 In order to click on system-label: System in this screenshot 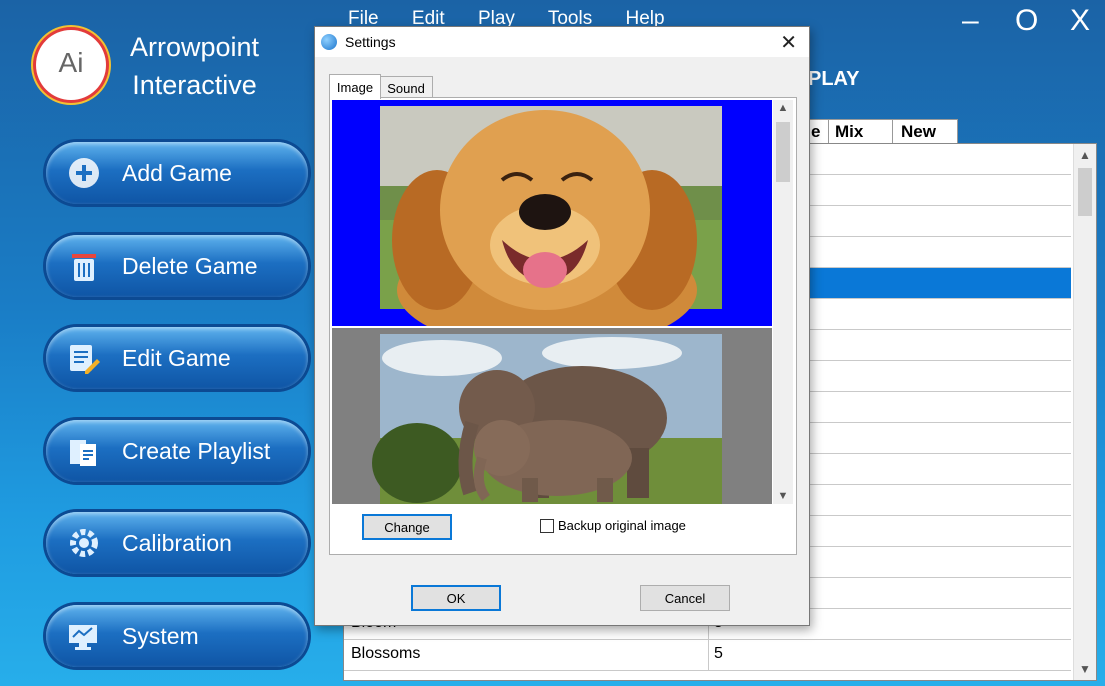, I will do `click(160, 635)`.